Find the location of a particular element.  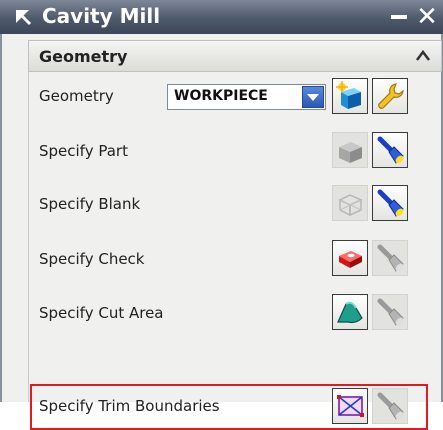

geometry-select: WORKPIECE is located at coordinates (246, 97).